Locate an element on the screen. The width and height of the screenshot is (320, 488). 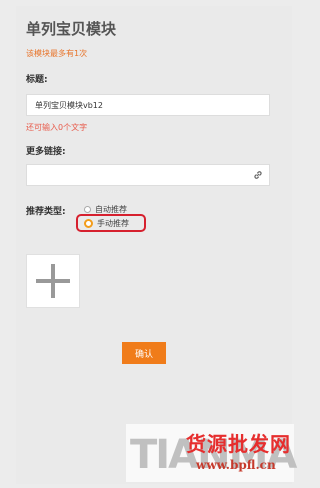
plus-icon-vertical is located at coordinates (53, 281).